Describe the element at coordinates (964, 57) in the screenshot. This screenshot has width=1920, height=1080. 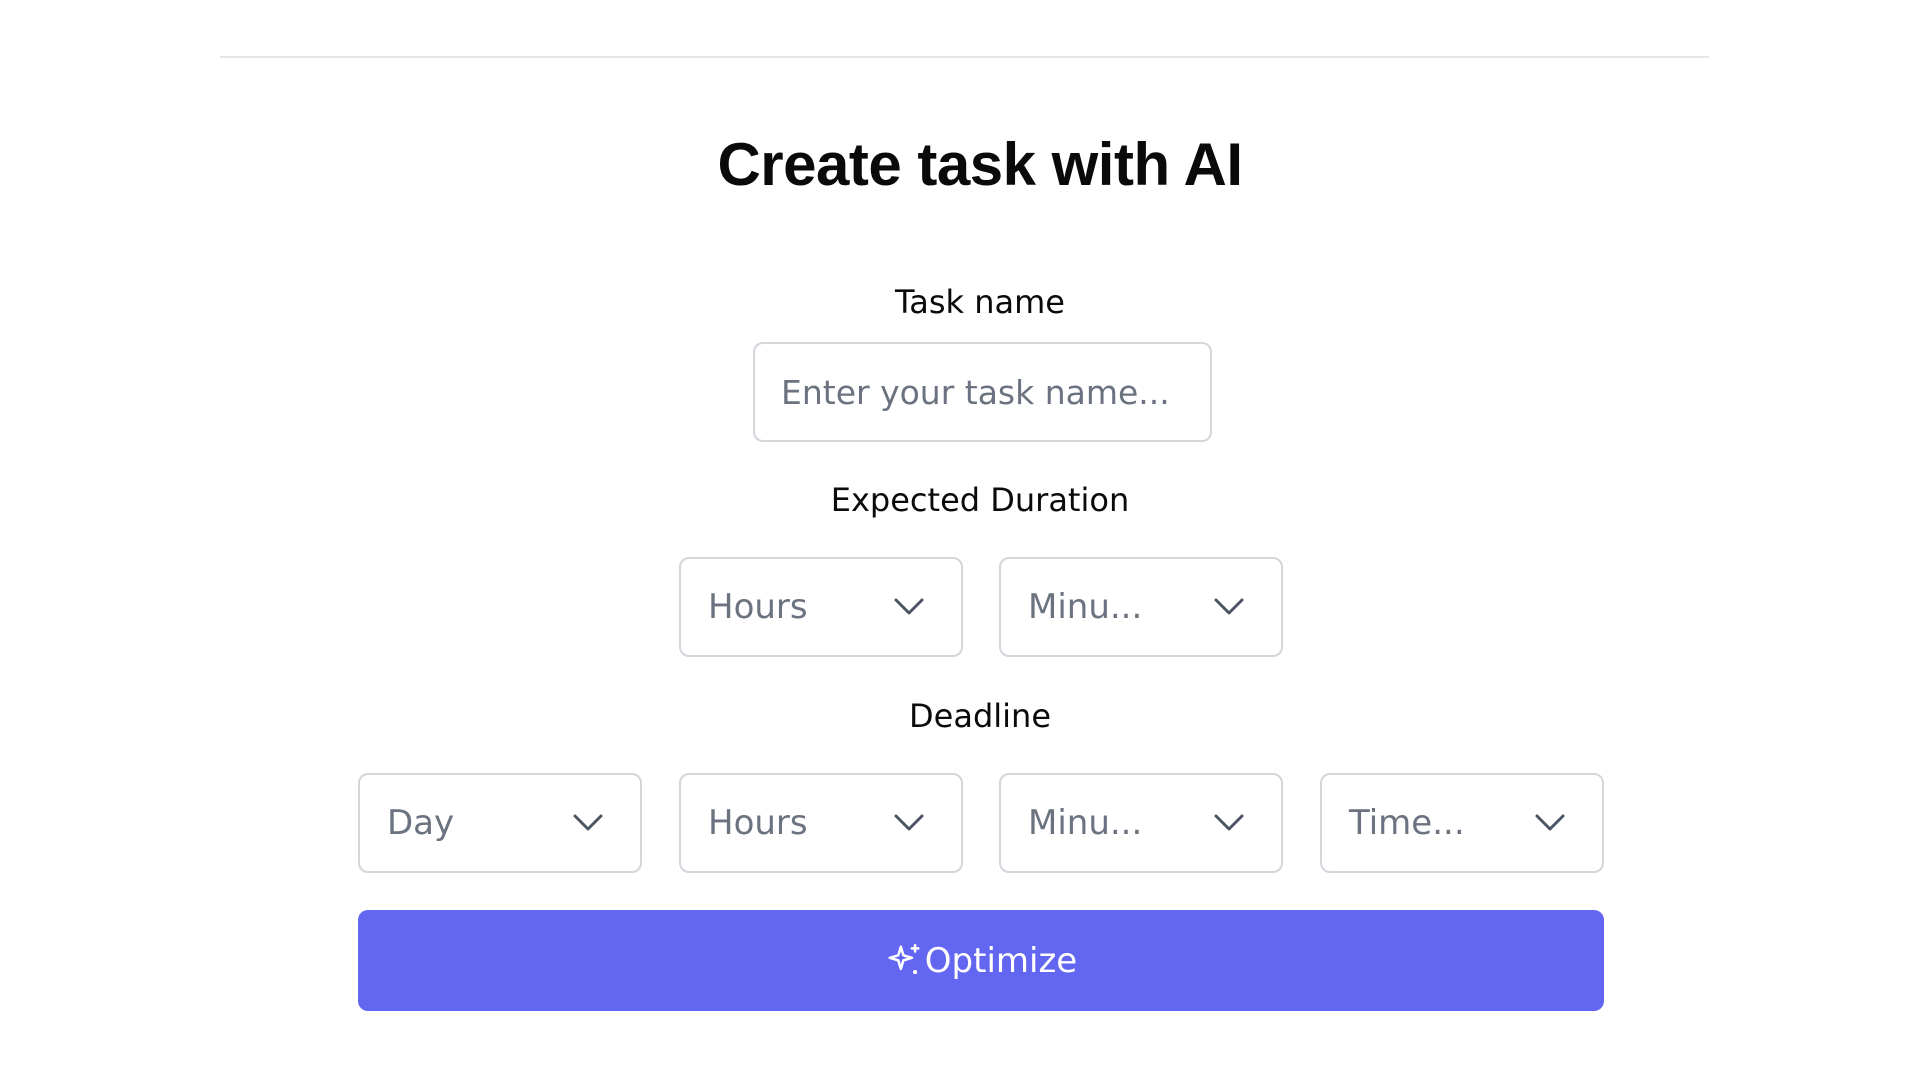
I see `top-divider` at that location.